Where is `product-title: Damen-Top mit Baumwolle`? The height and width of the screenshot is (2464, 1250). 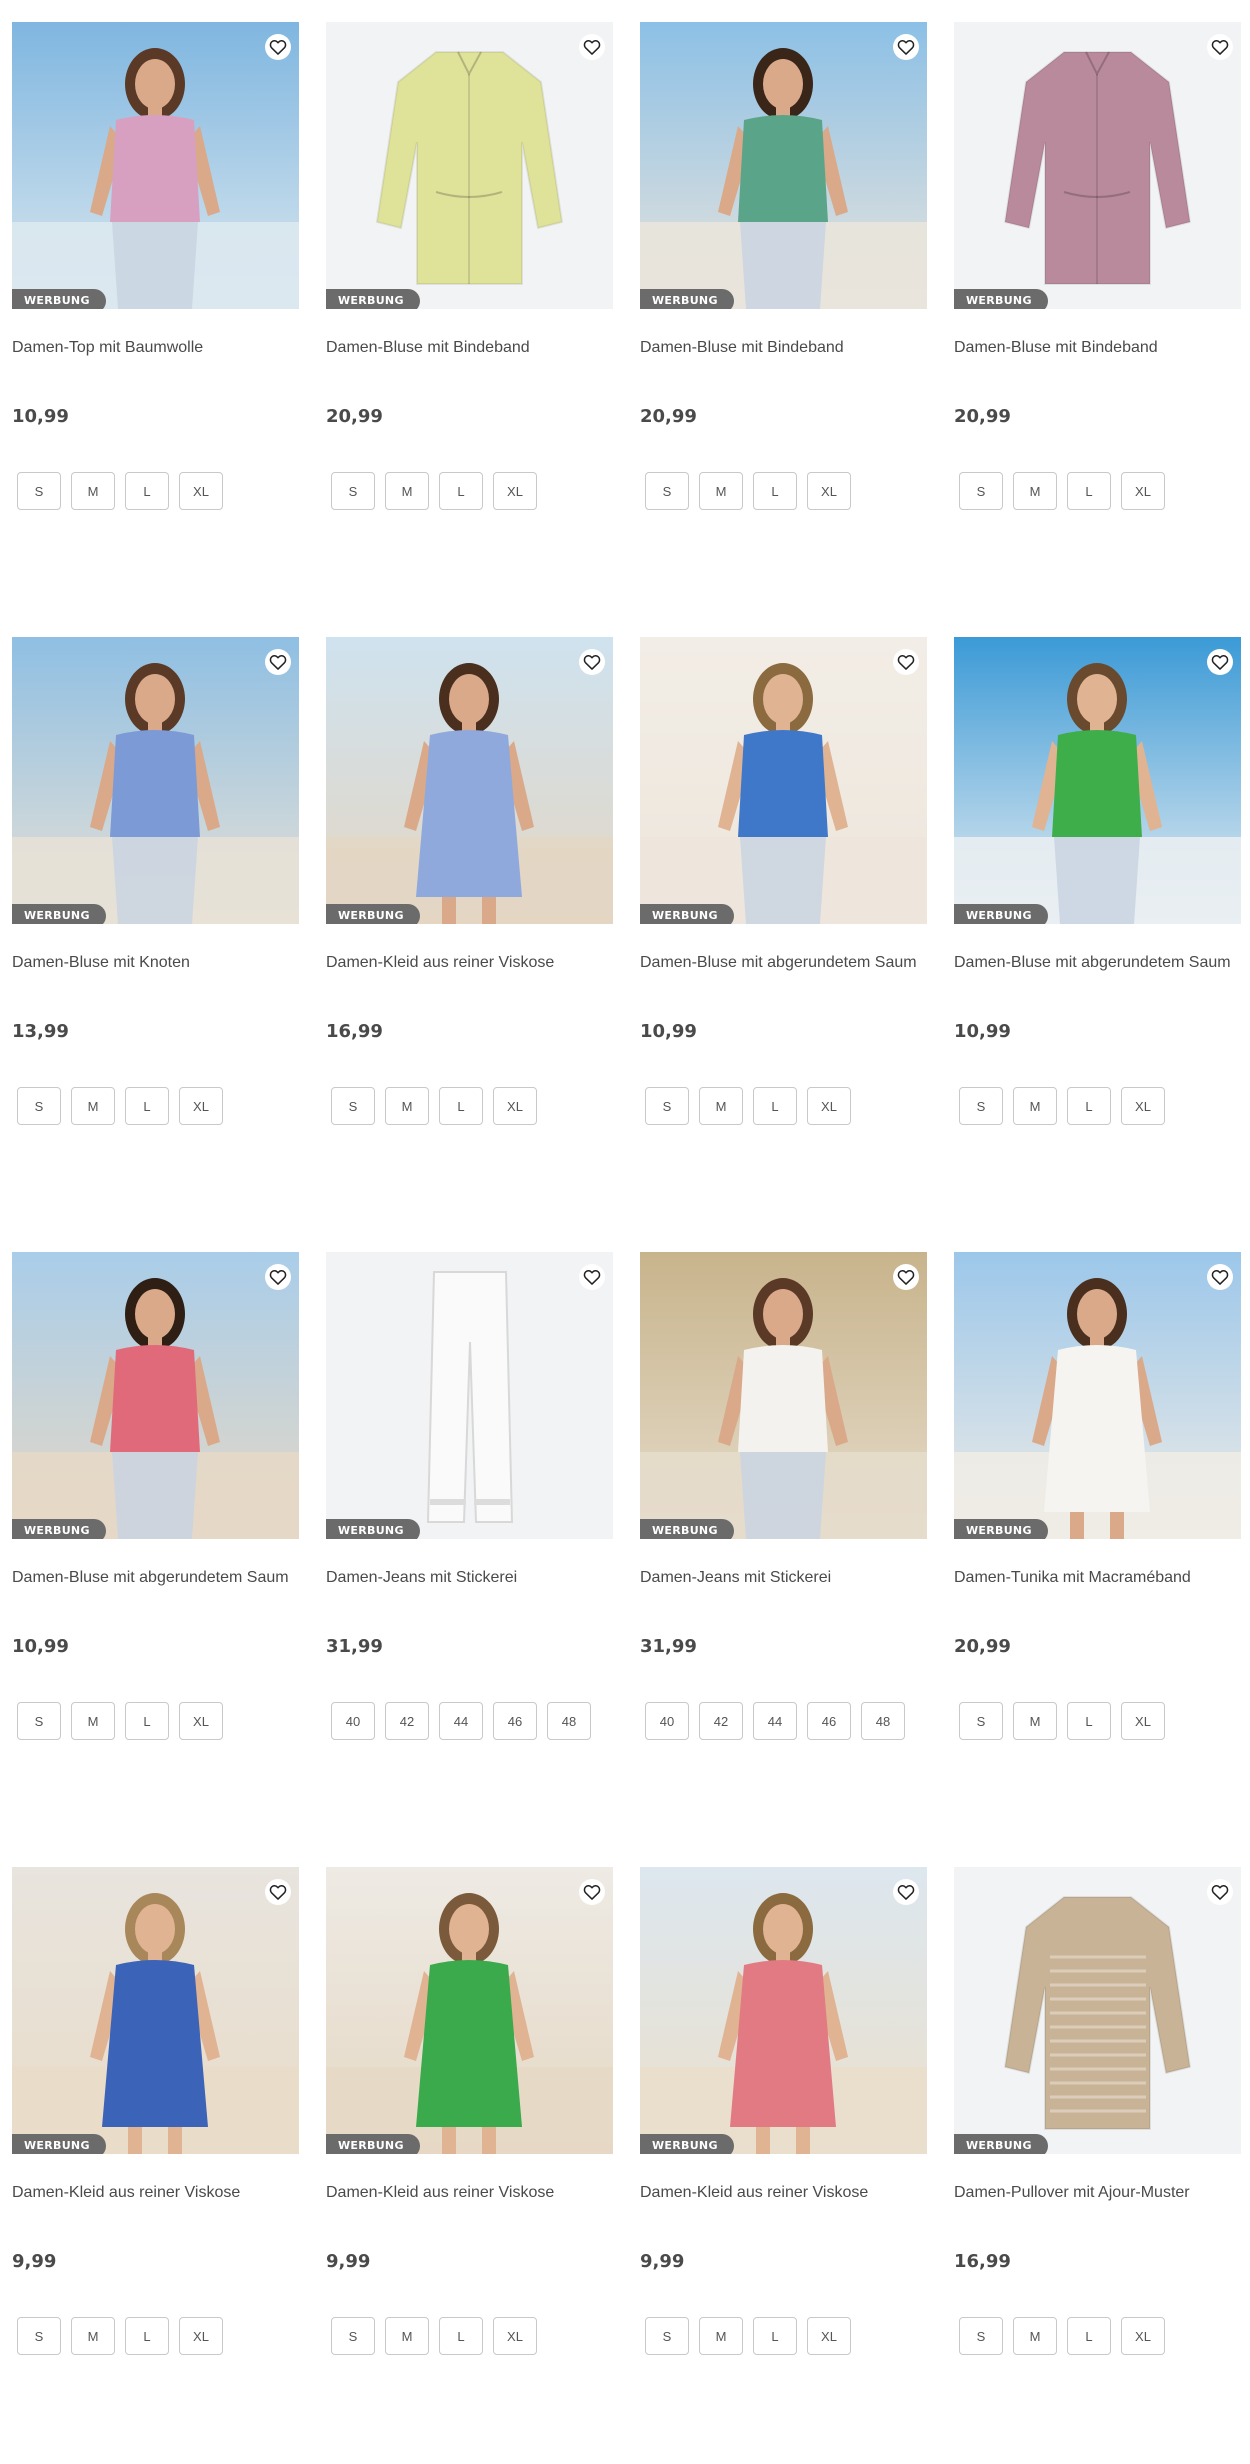 product-title: Damen-Top mit Baumwolle is located at coordinates (155, 358).